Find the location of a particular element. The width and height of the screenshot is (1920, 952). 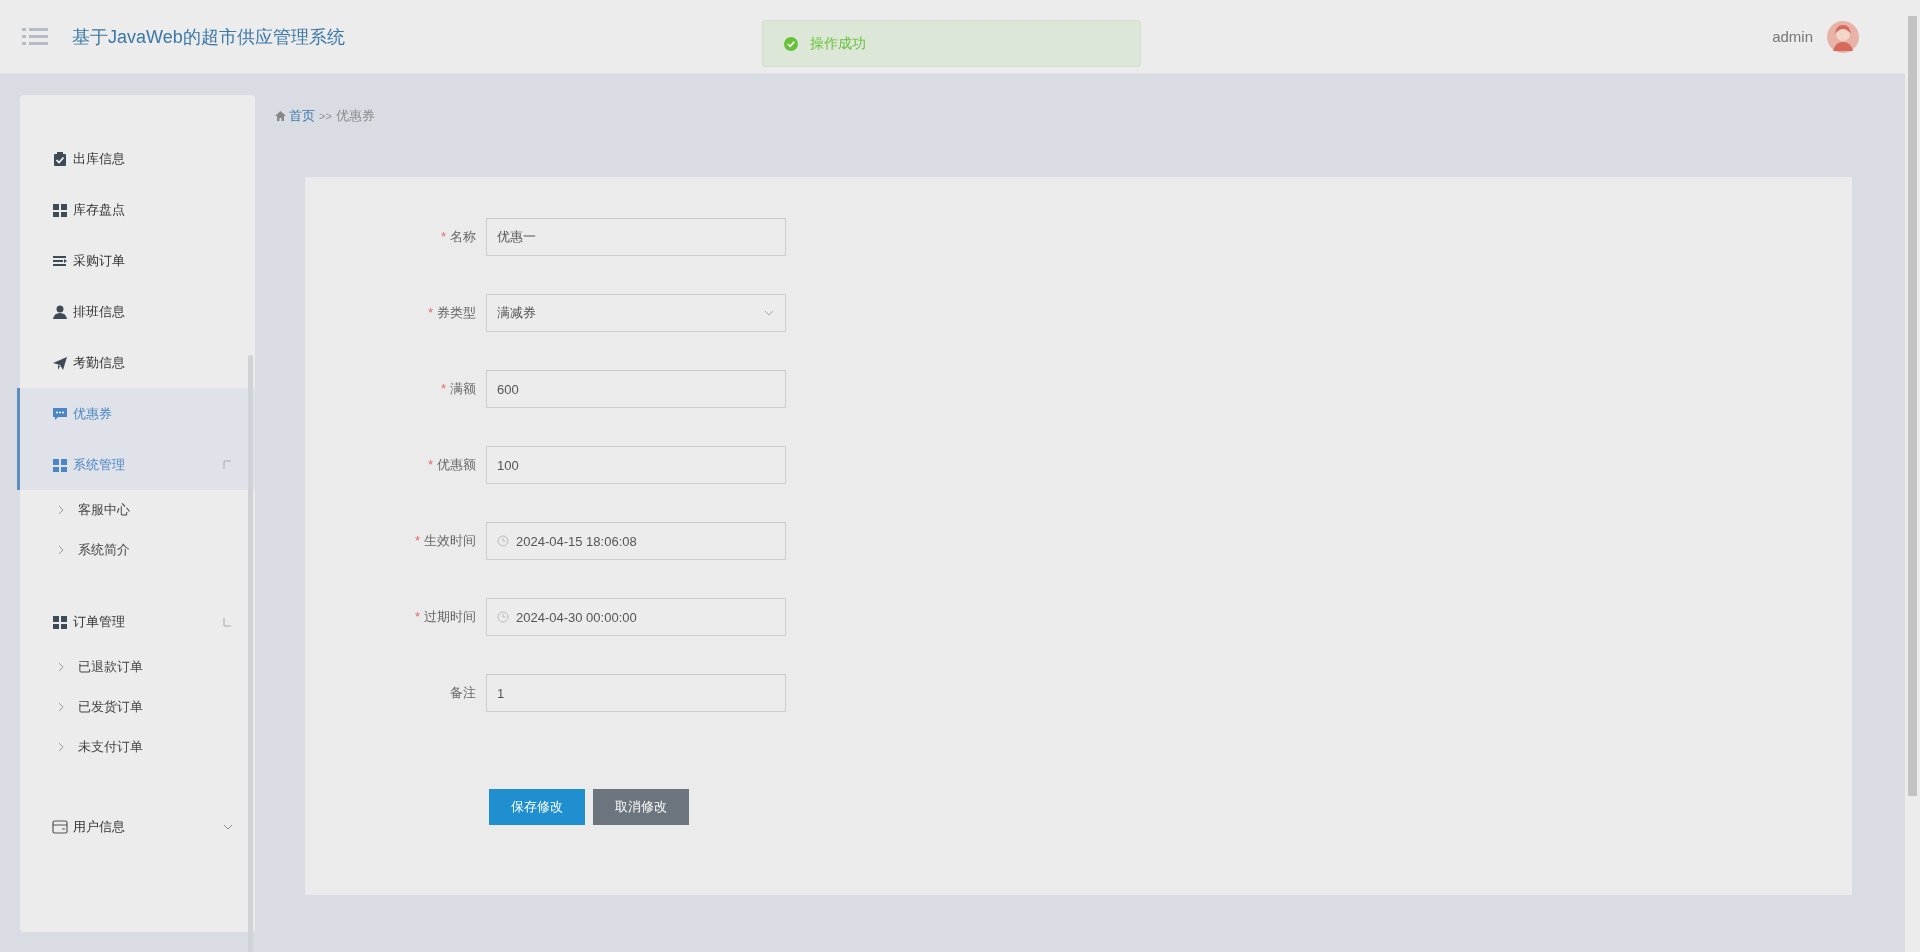

sidebar-item: 考勤信息 is located at coordinates (136, 362).